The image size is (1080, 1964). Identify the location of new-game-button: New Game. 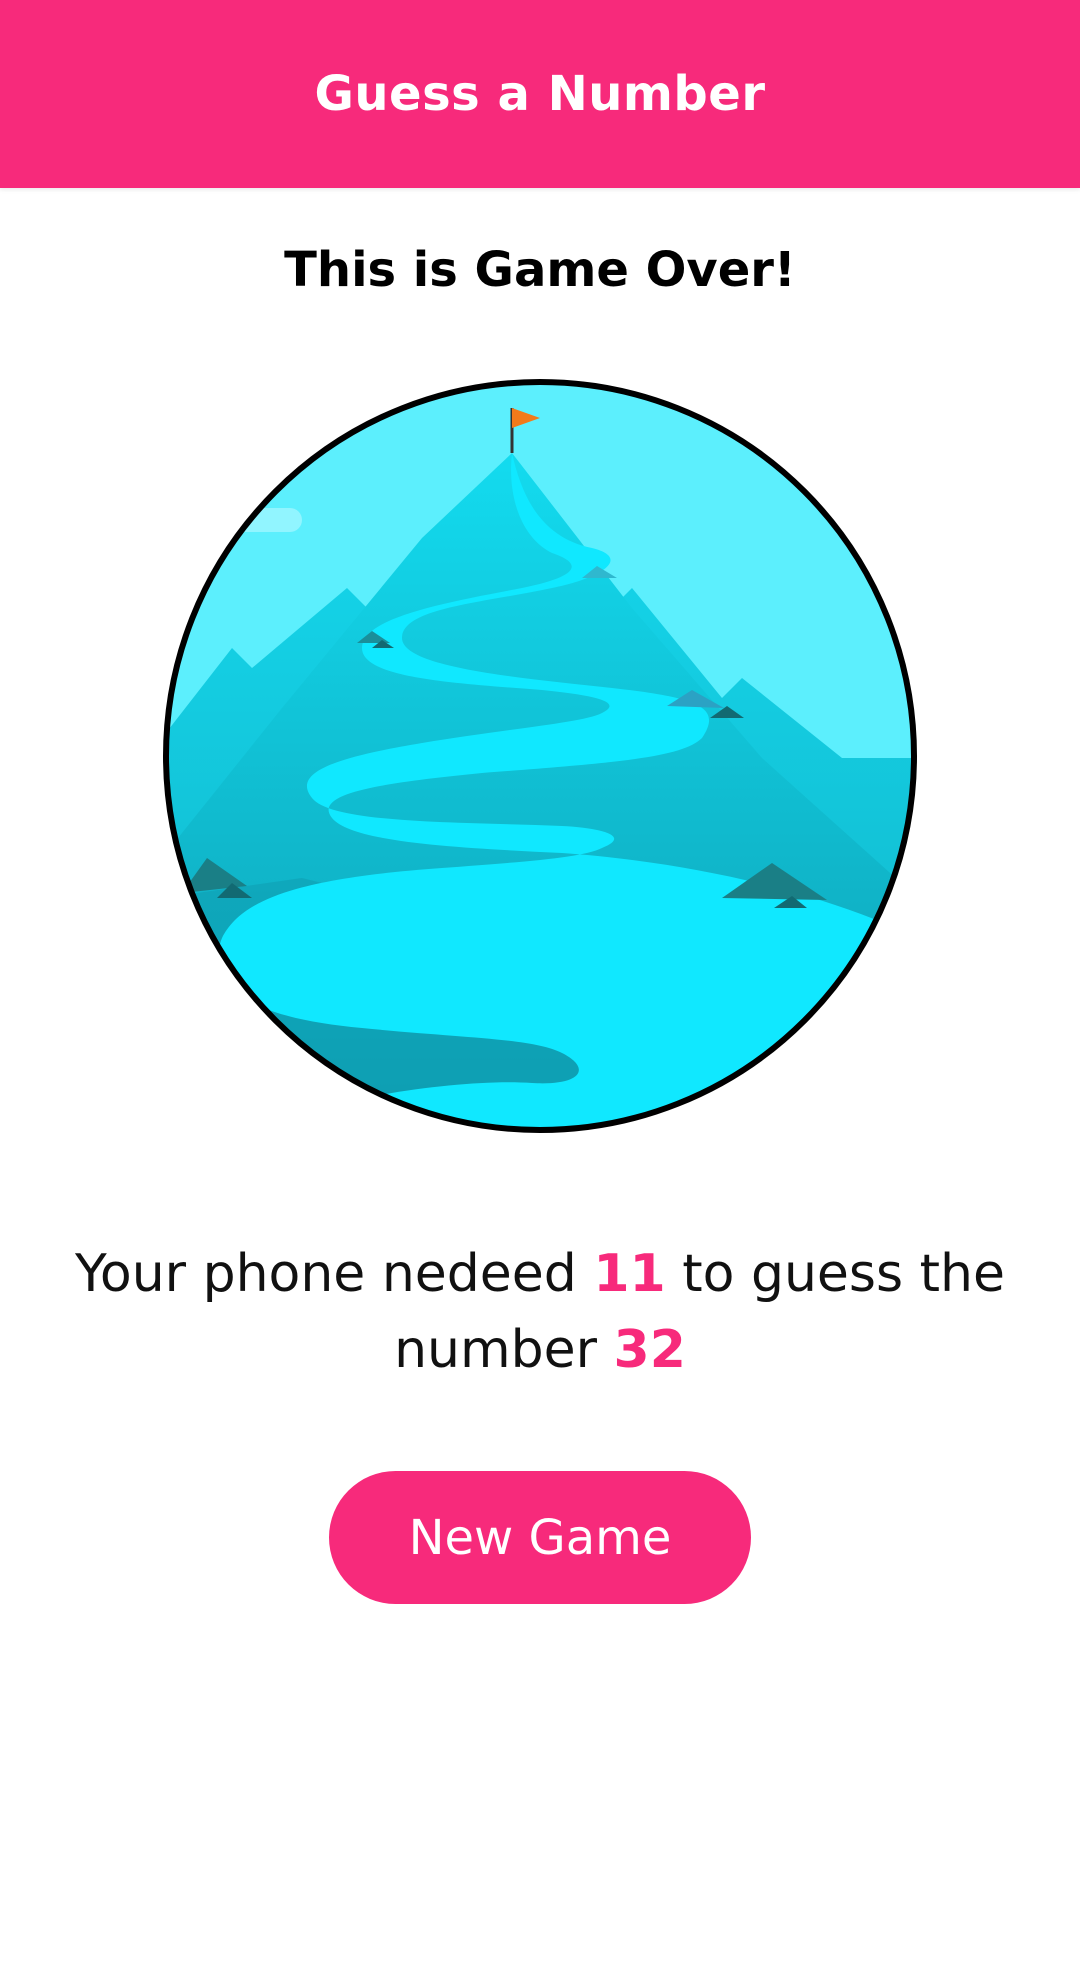
(540, 1537).